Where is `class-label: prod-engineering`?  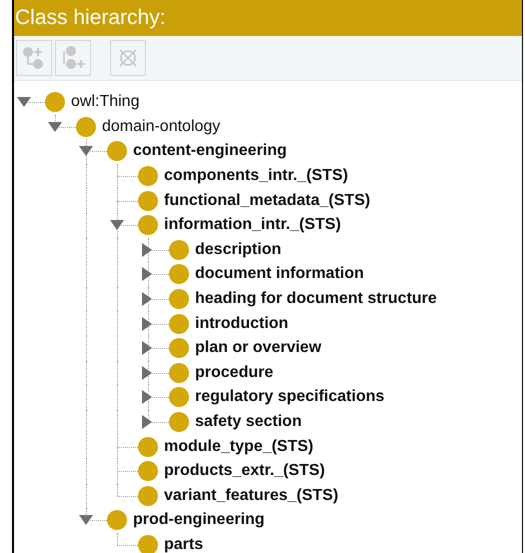
class-label: prod-engineering is located at coordinates (199, 520).